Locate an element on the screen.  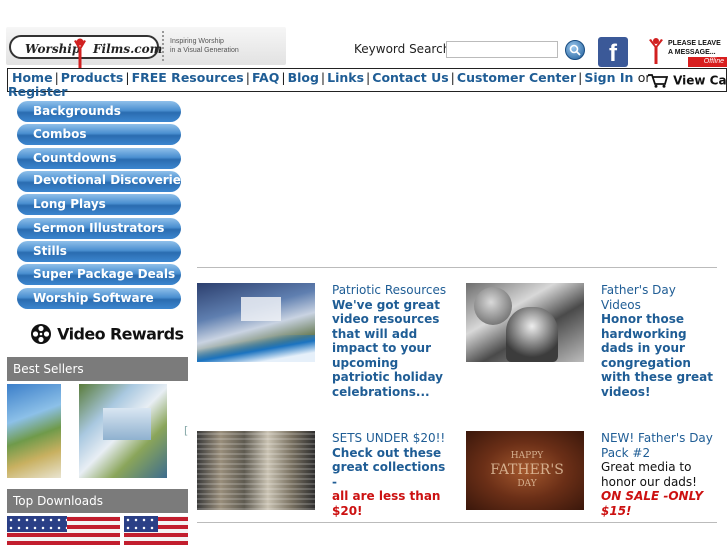
cart-icon is located at coordinates (658, 80).